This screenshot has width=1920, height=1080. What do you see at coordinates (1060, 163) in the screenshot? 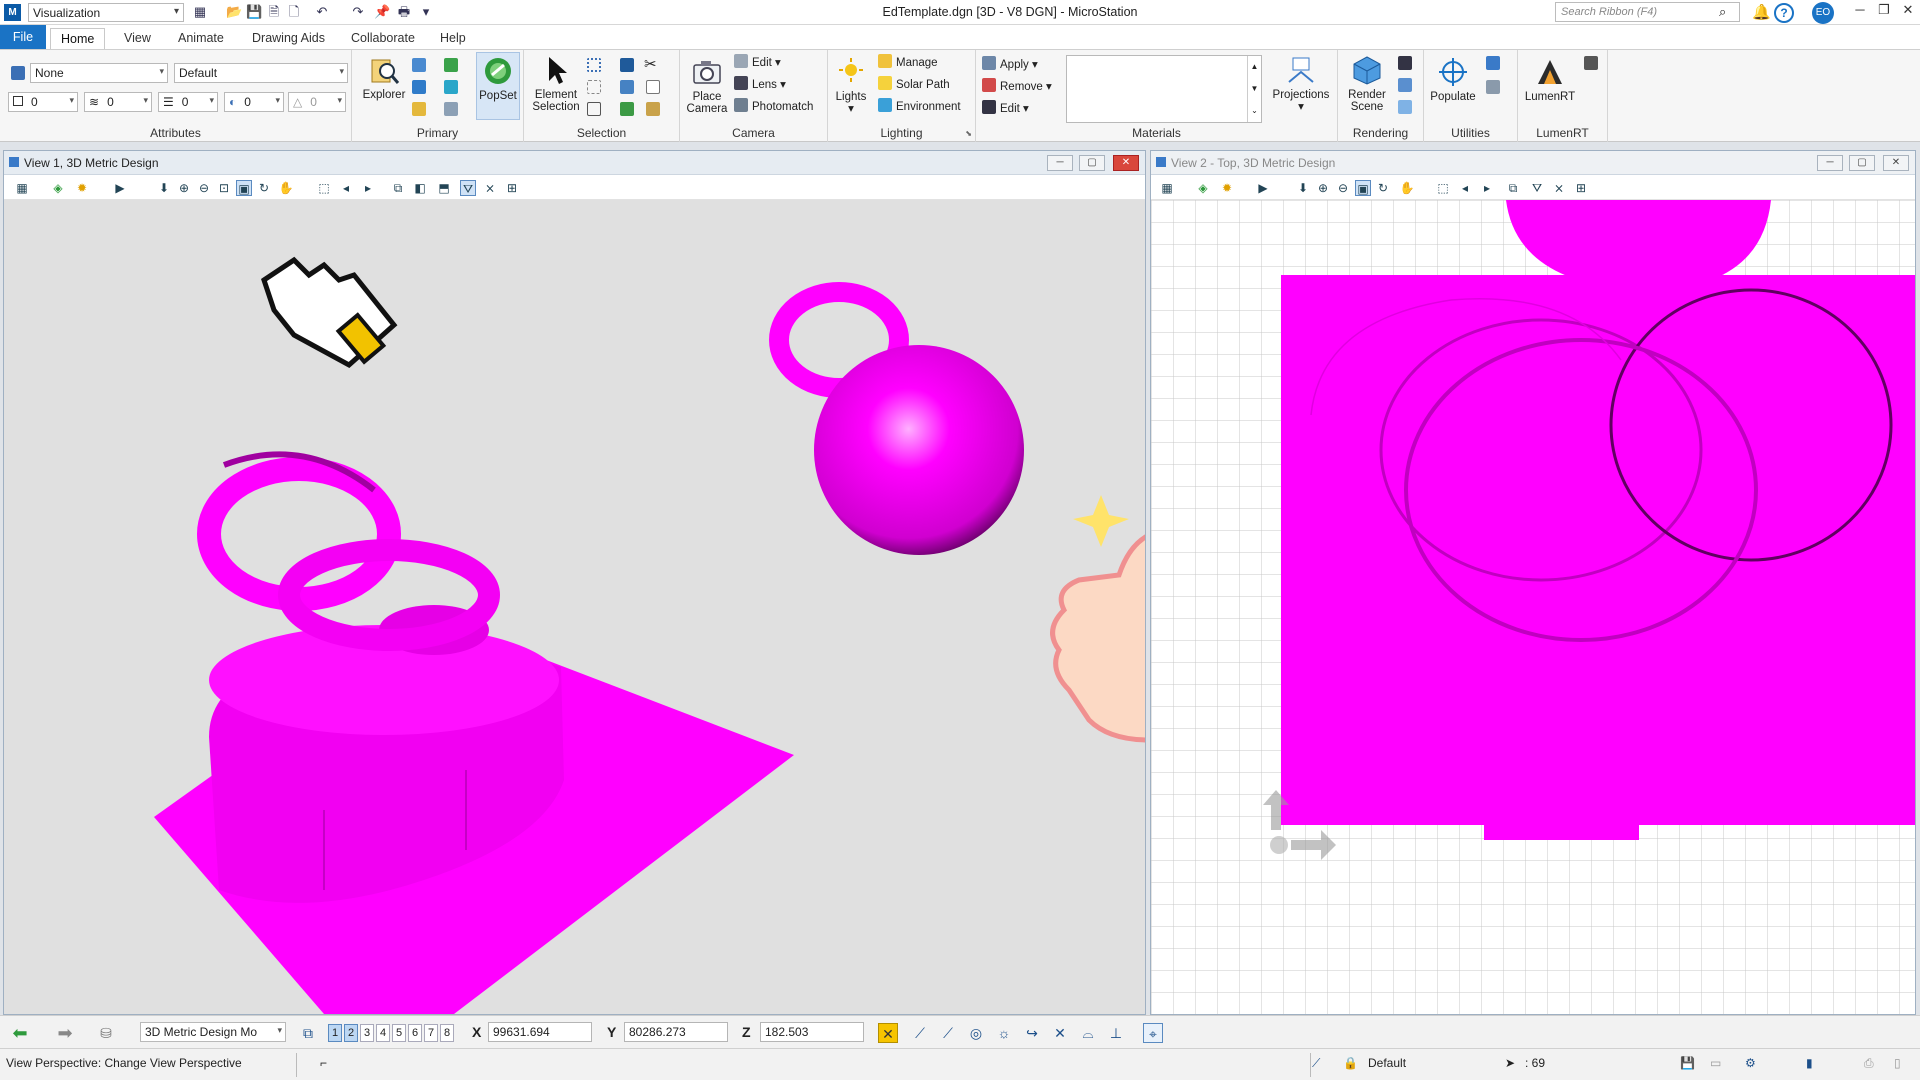
I see `view-1-minimize-icon: ─` at bounding box center [1060, 163].